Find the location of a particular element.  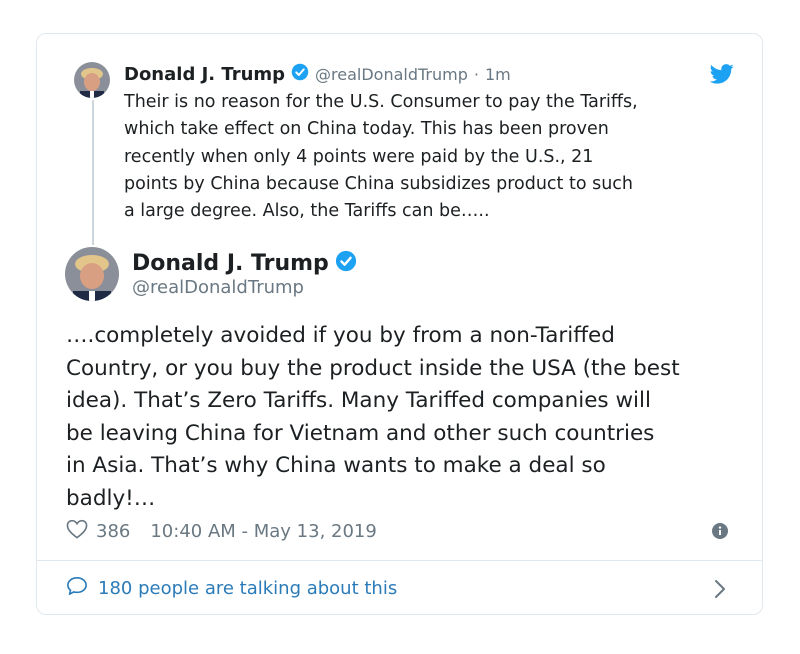

heart-icon is located at coordinates (77, 531).